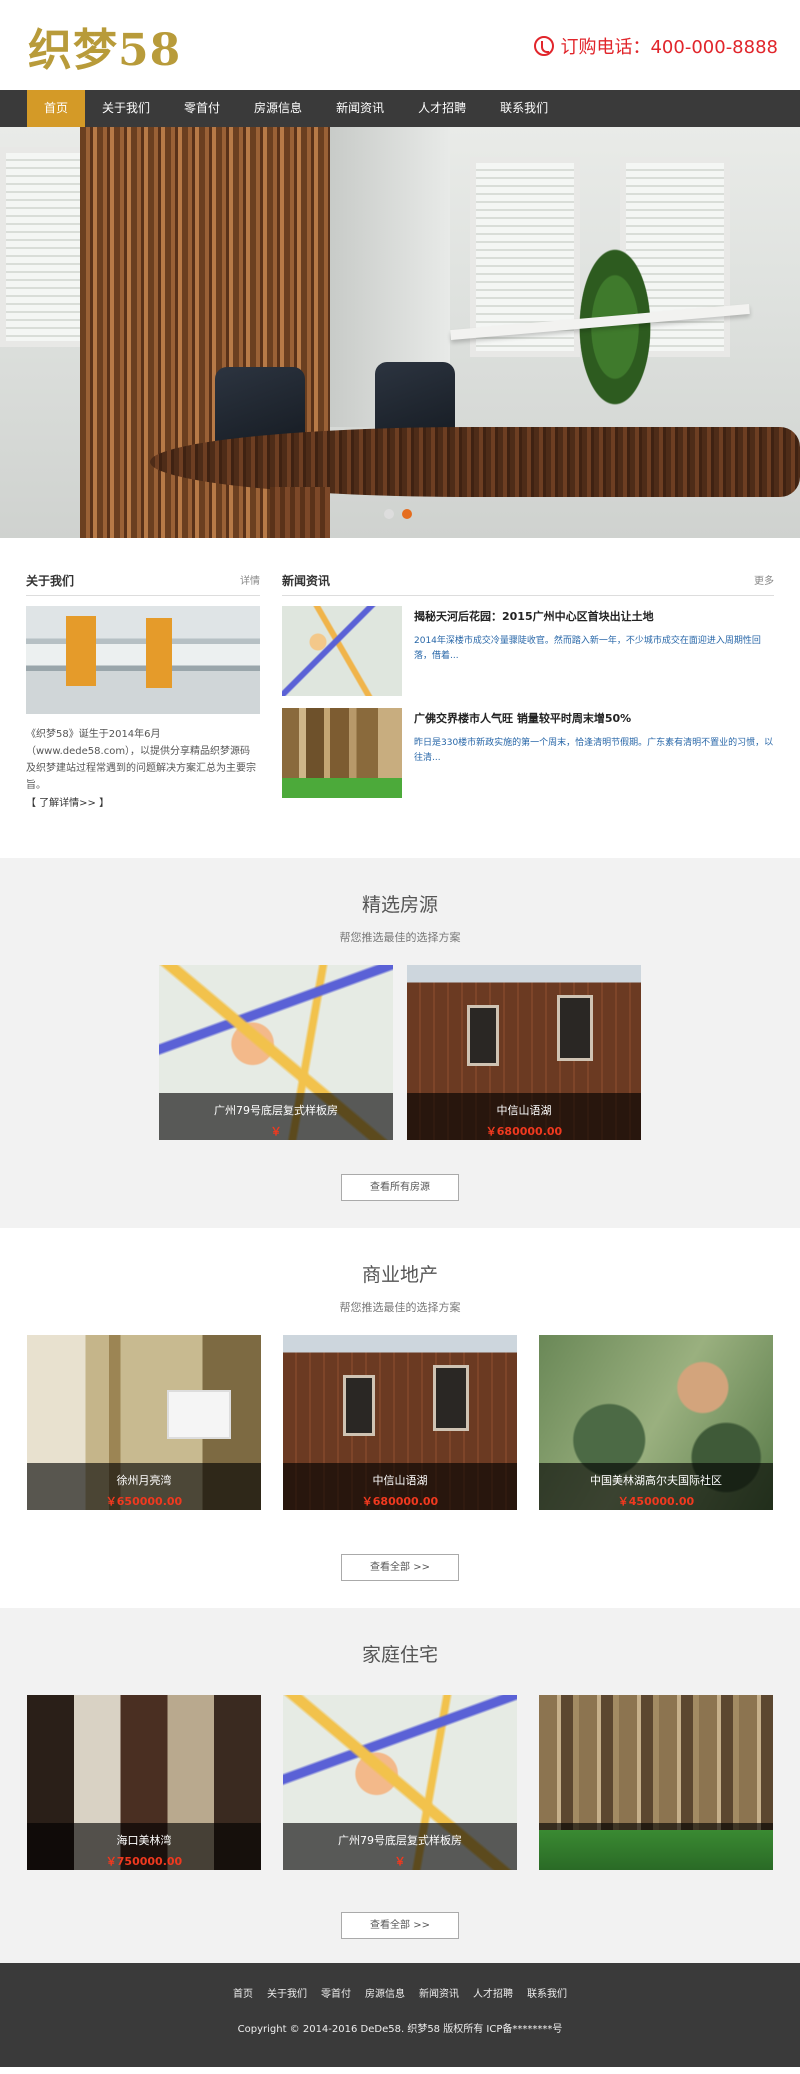 The image size is (800, 2074). Describe the element at coordinates (144, 1422) in the screenshot. I see `property-card: 徐州月亮湾 ￥650000.00` at that location.